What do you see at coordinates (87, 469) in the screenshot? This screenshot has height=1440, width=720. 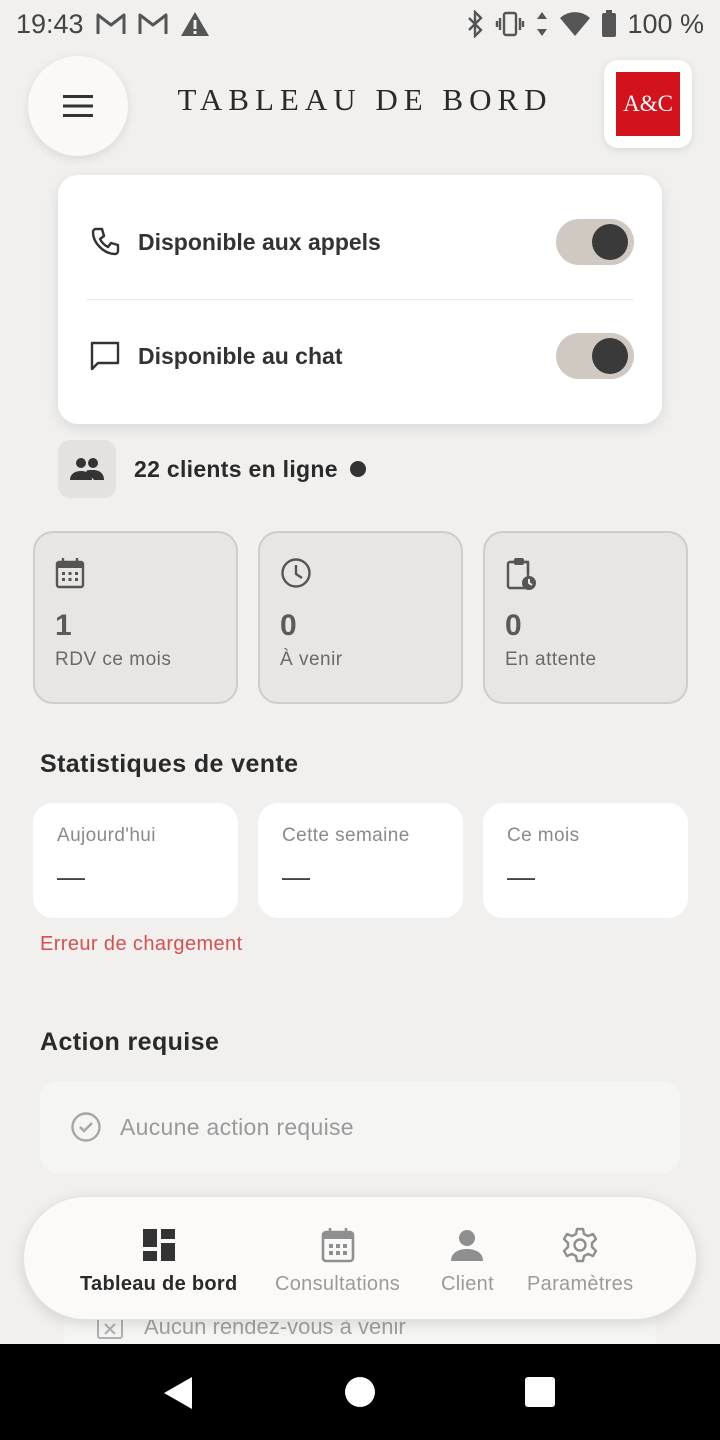 I see `group-icon` at bounding box center [87, 469].